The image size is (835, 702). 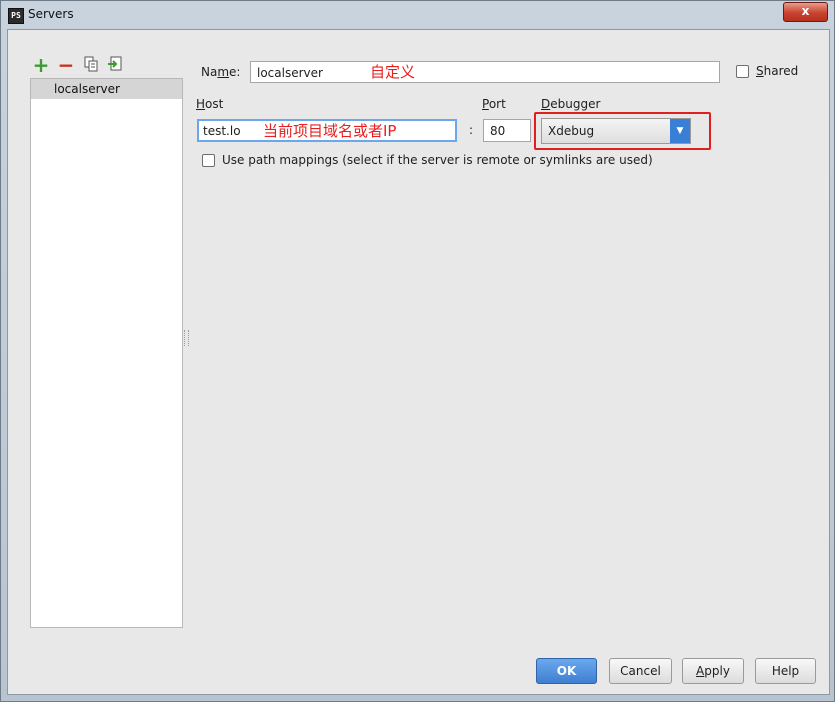 I want to click on name-value: localserver, so click(x=290, y=73).